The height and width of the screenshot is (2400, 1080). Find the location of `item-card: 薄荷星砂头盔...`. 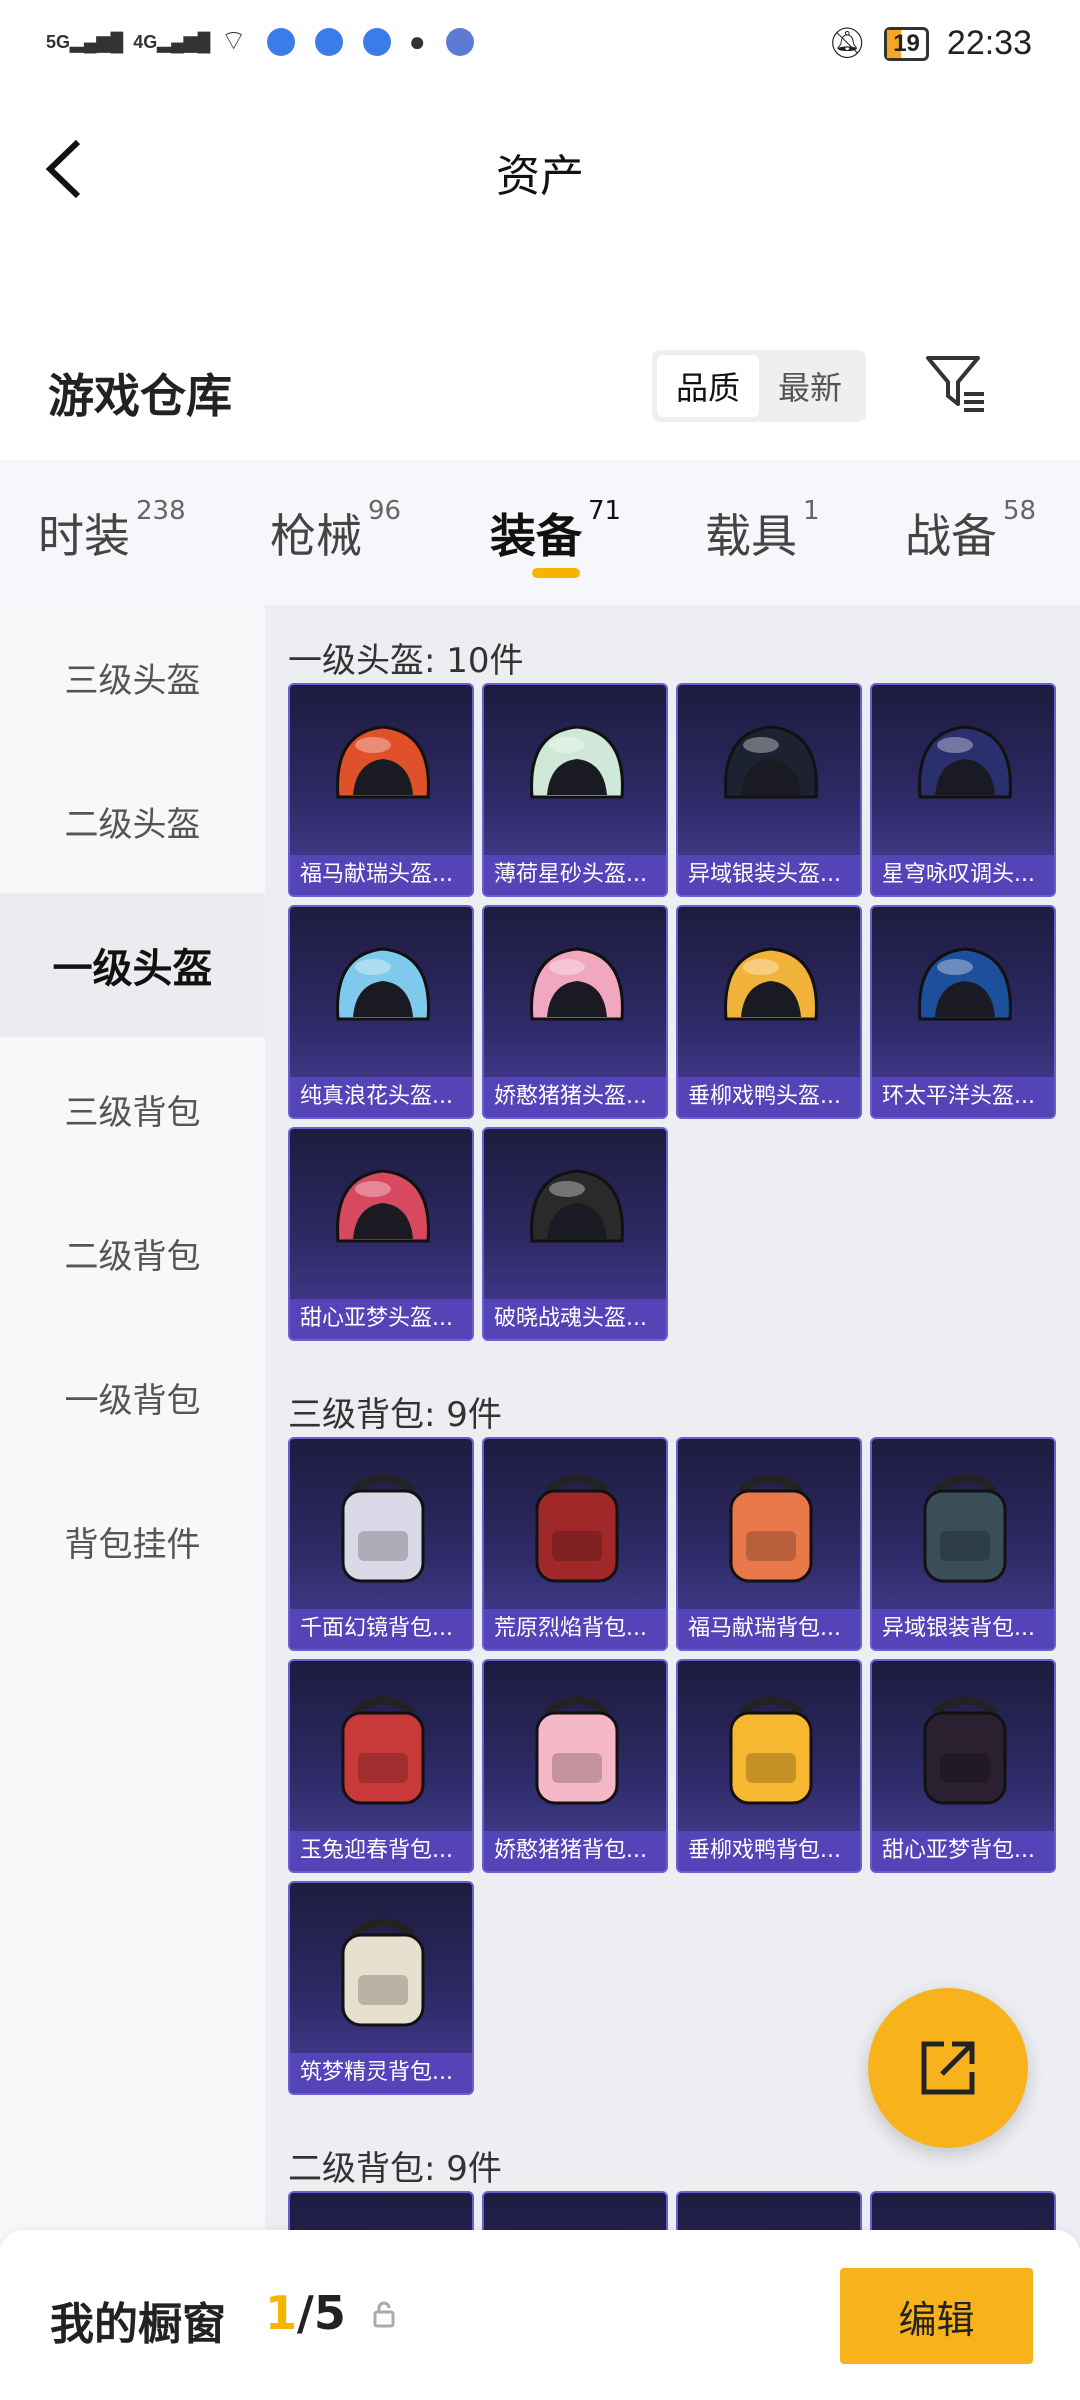

item-card: 薄荷星砂头盔... is located at coordinates (575, 790).